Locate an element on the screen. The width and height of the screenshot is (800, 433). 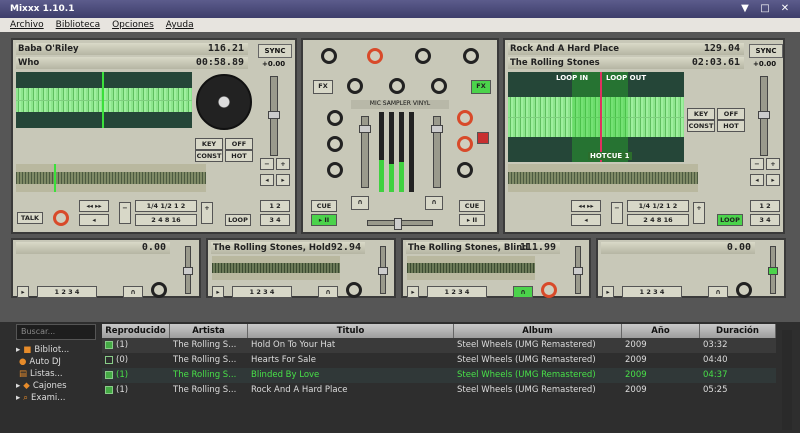
sampler-1-play-button: ▸ is located at coordinates (23, 292).